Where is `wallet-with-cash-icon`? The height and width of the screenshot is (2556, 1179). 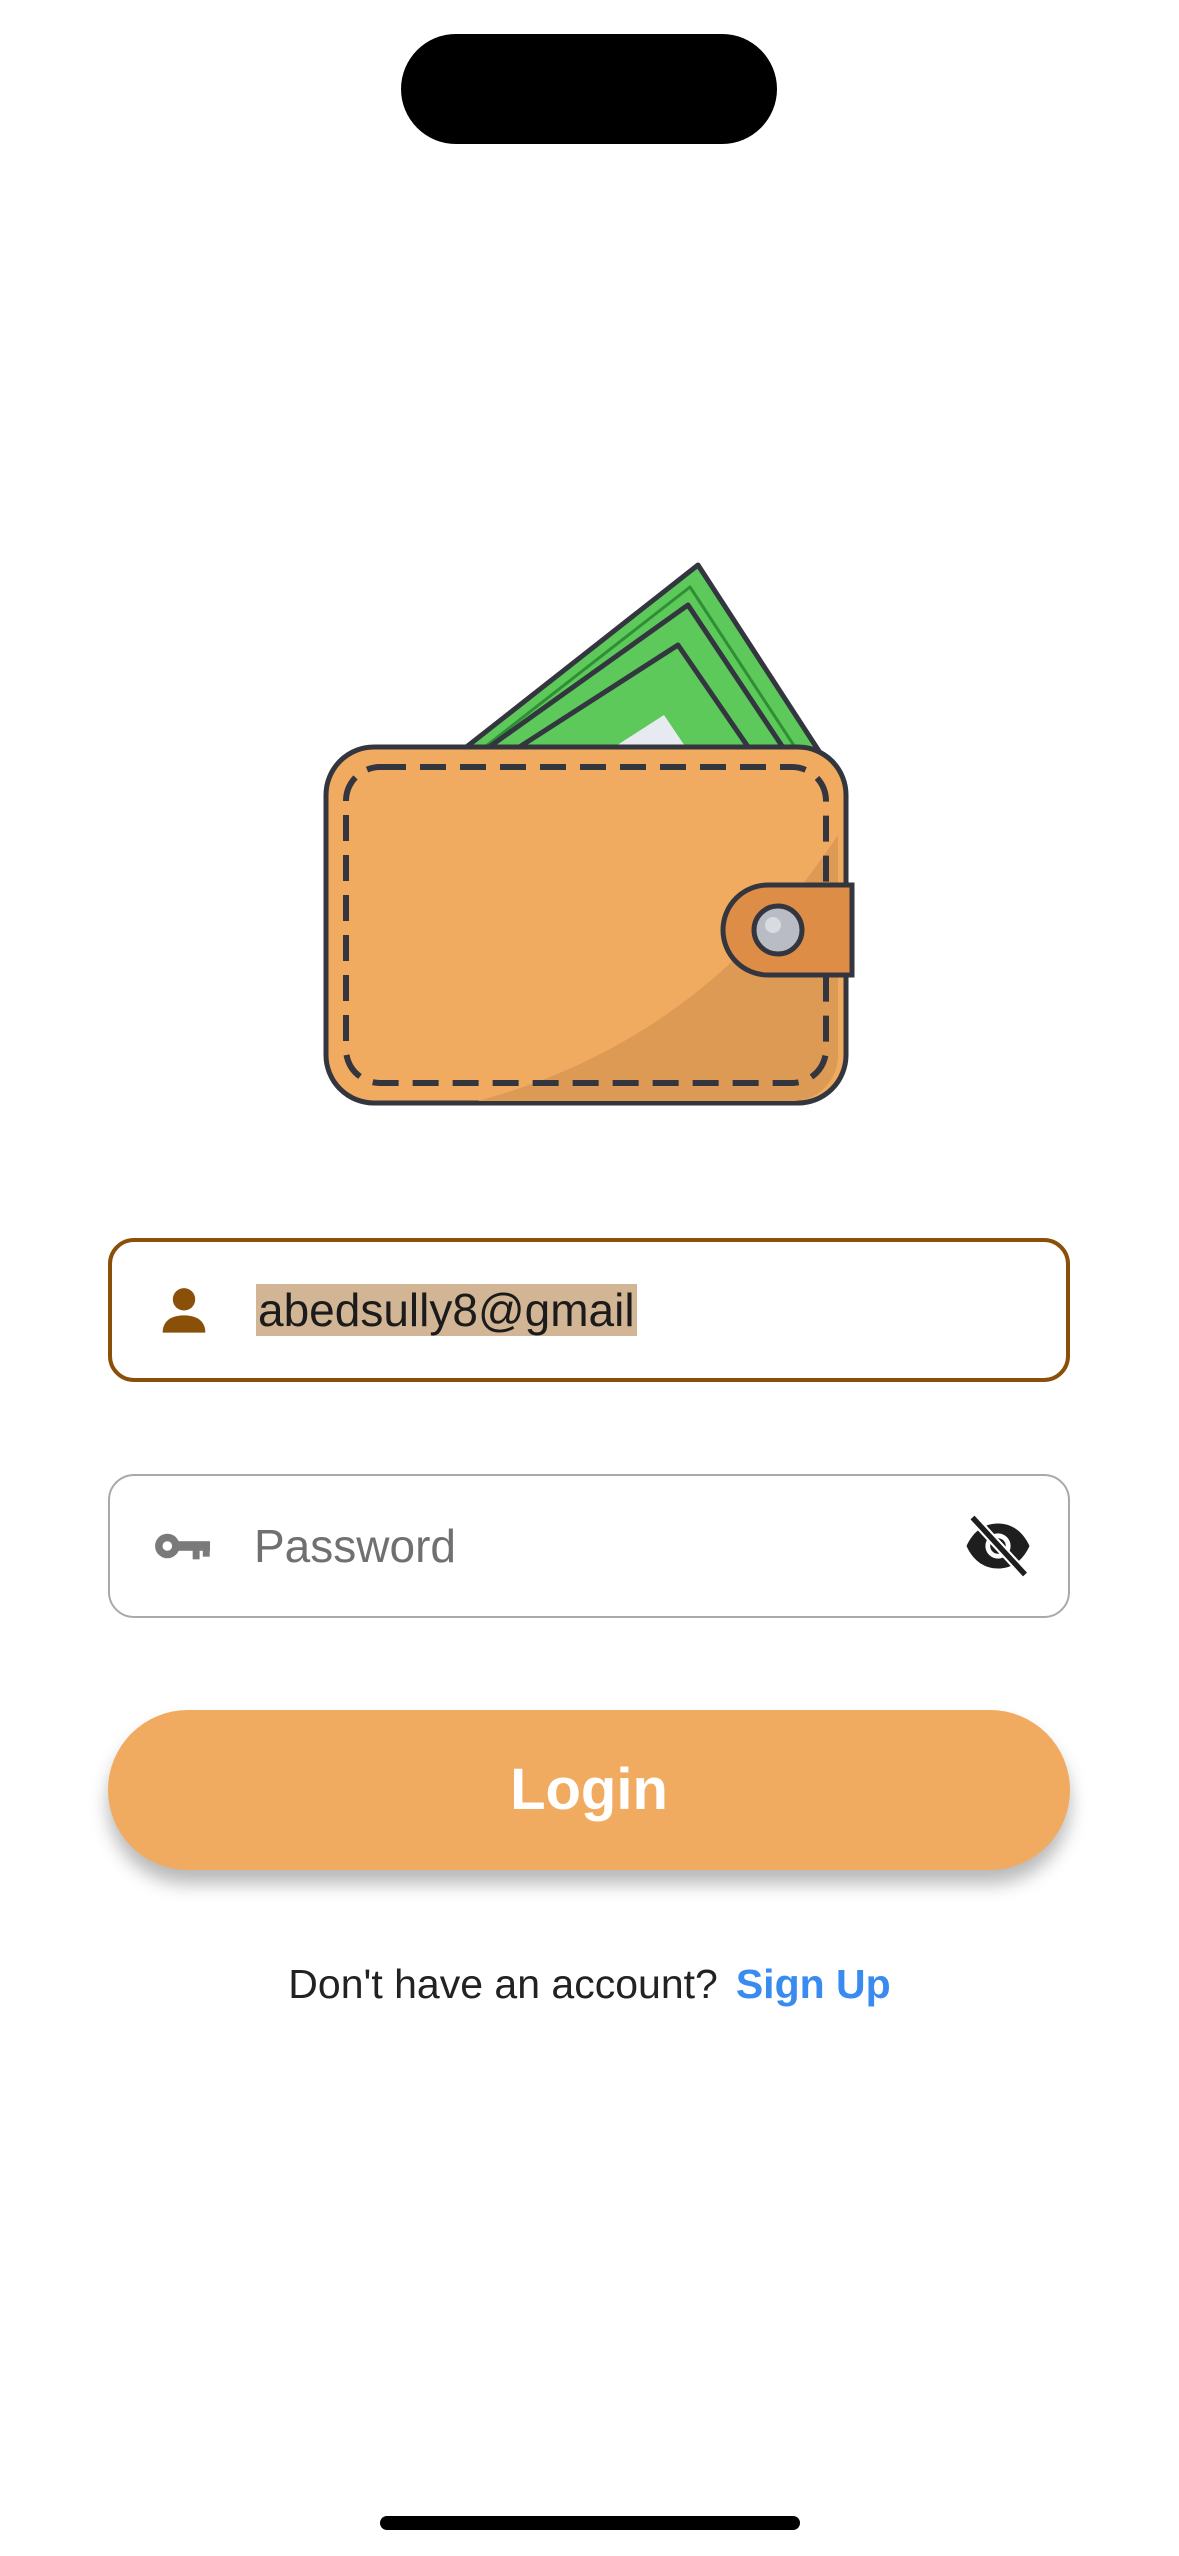 wallet-with-cash-icon is located at coordinates (589, 834).